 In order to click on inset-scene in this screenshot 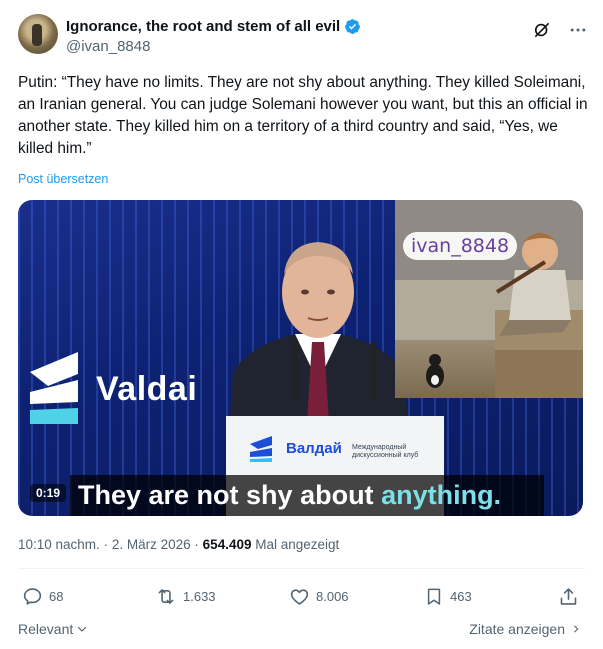, I will do `click(489, 299)`.